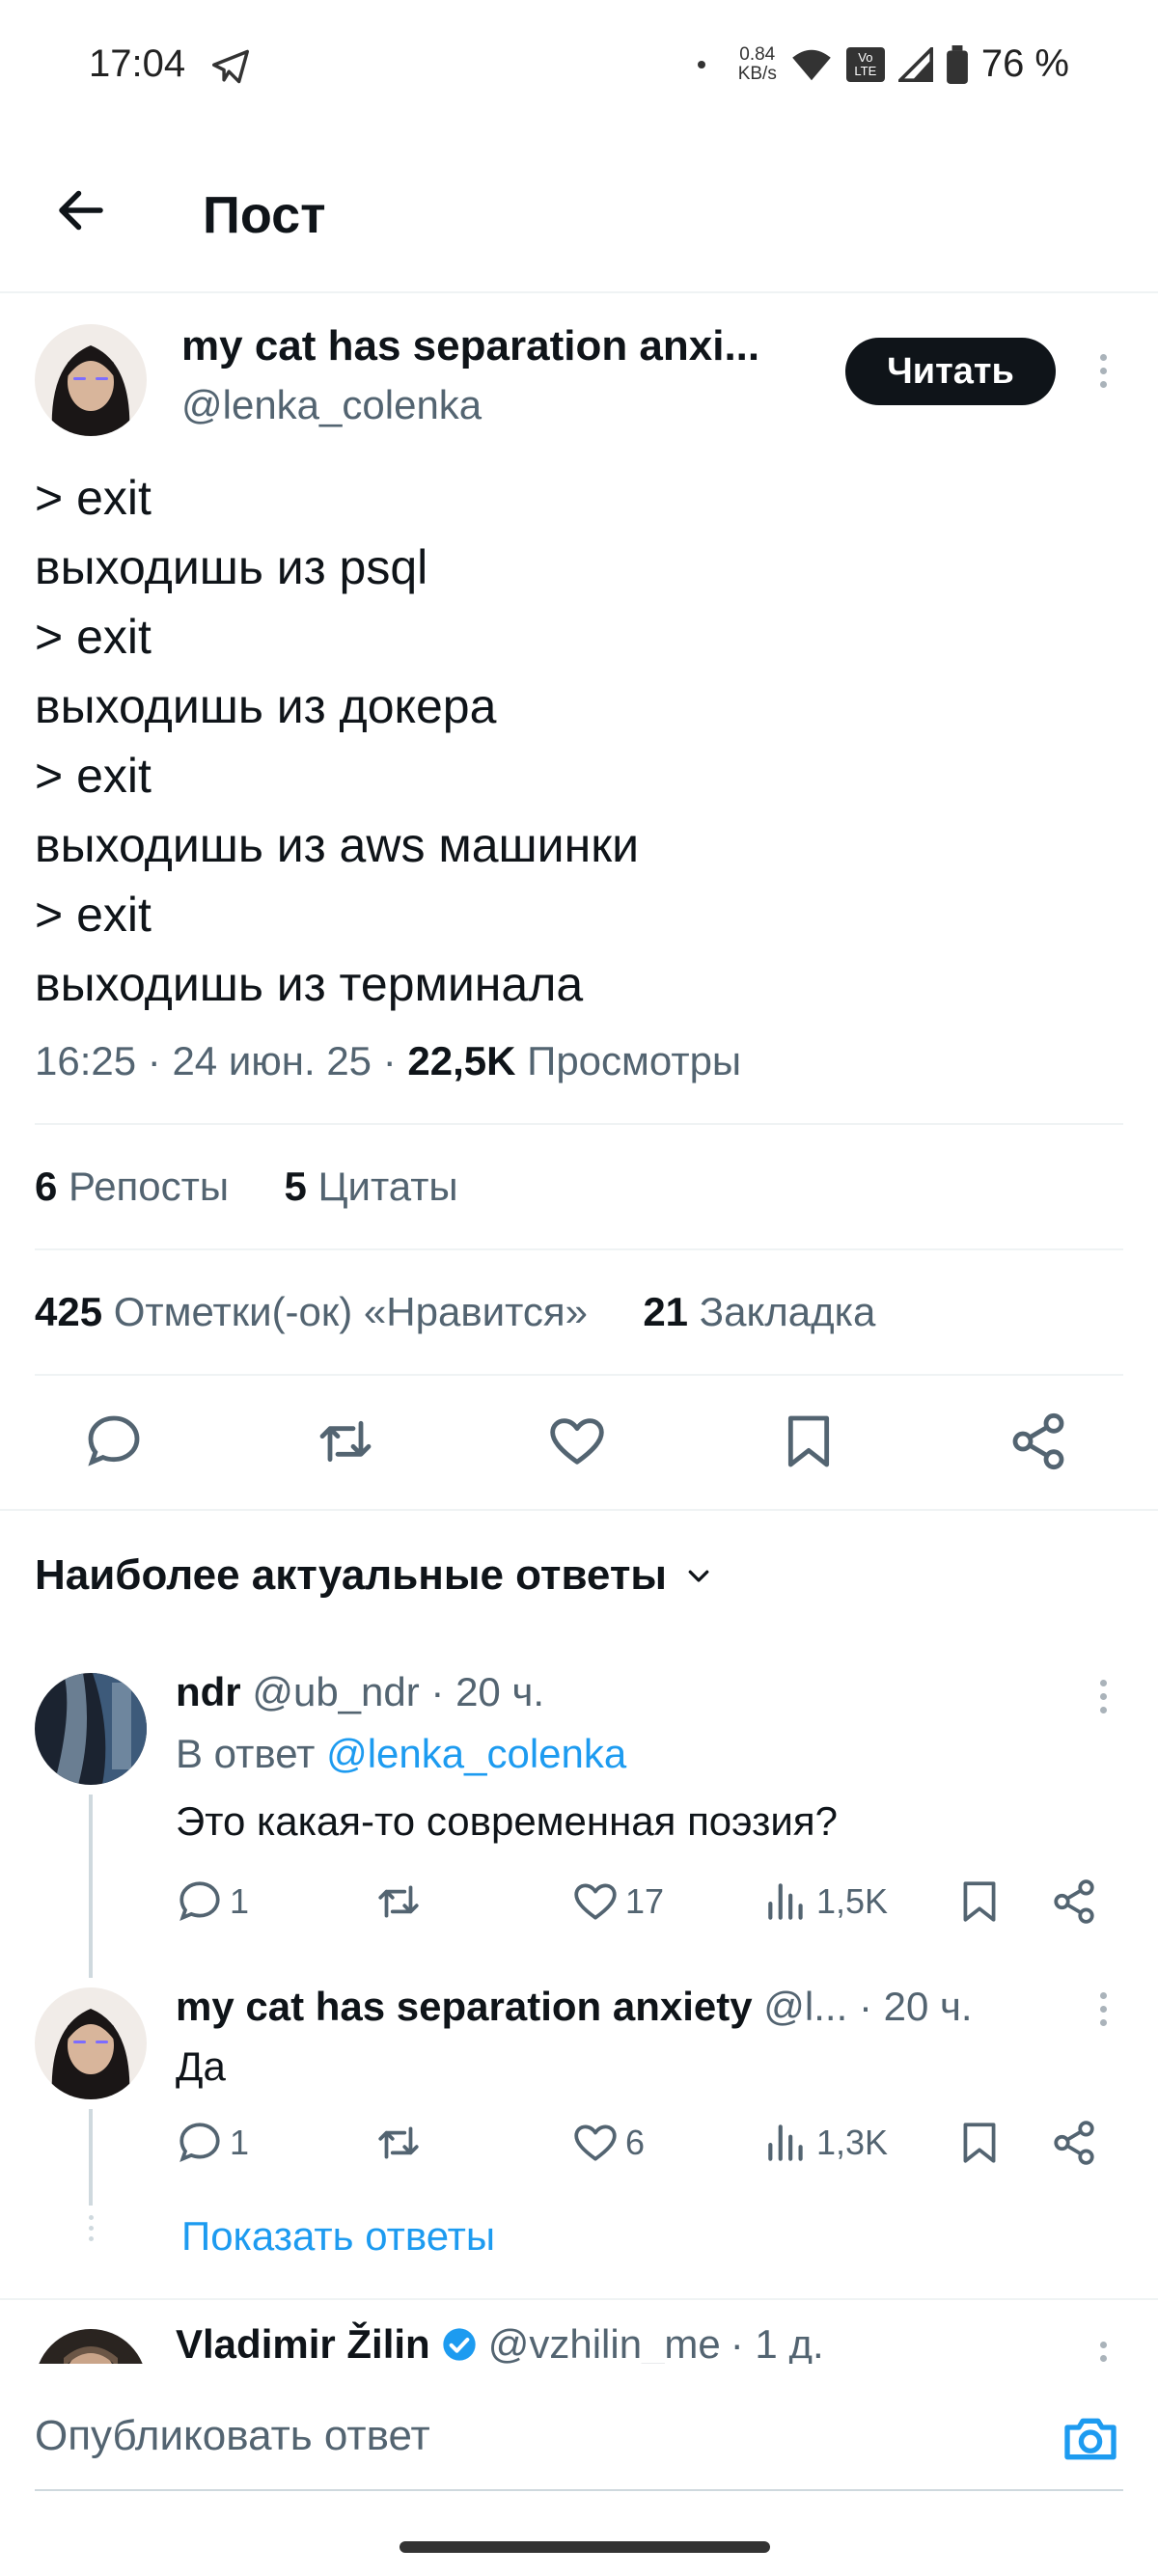  What do you see at coordinates (337, 845) in the screenshot?
I see `post-line: выходишь из aws машинки` at bounding box center [337, 845].